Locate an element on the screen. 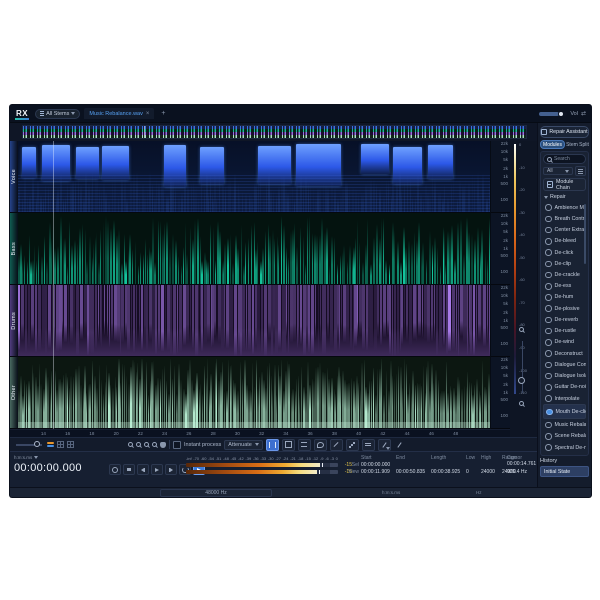 This screenshot has height=600, width=600. volume-slider-knob is located at coordinates (561, 113).